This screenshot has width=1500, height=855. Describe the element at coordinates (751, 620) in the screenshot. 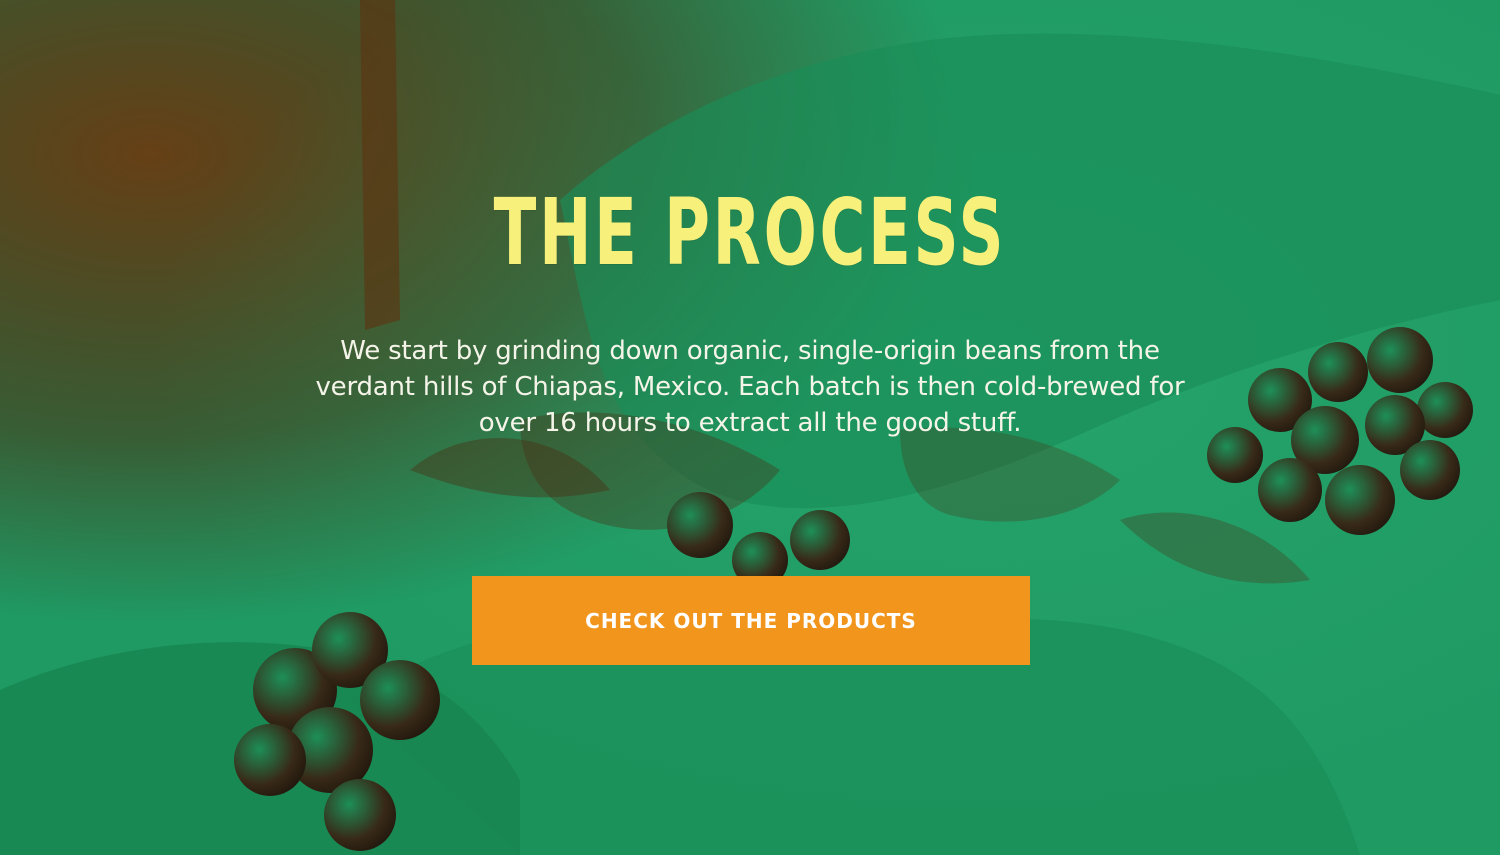

I see `check-out-products-button: CHECK OUT THE PRODUCTS` at that location.